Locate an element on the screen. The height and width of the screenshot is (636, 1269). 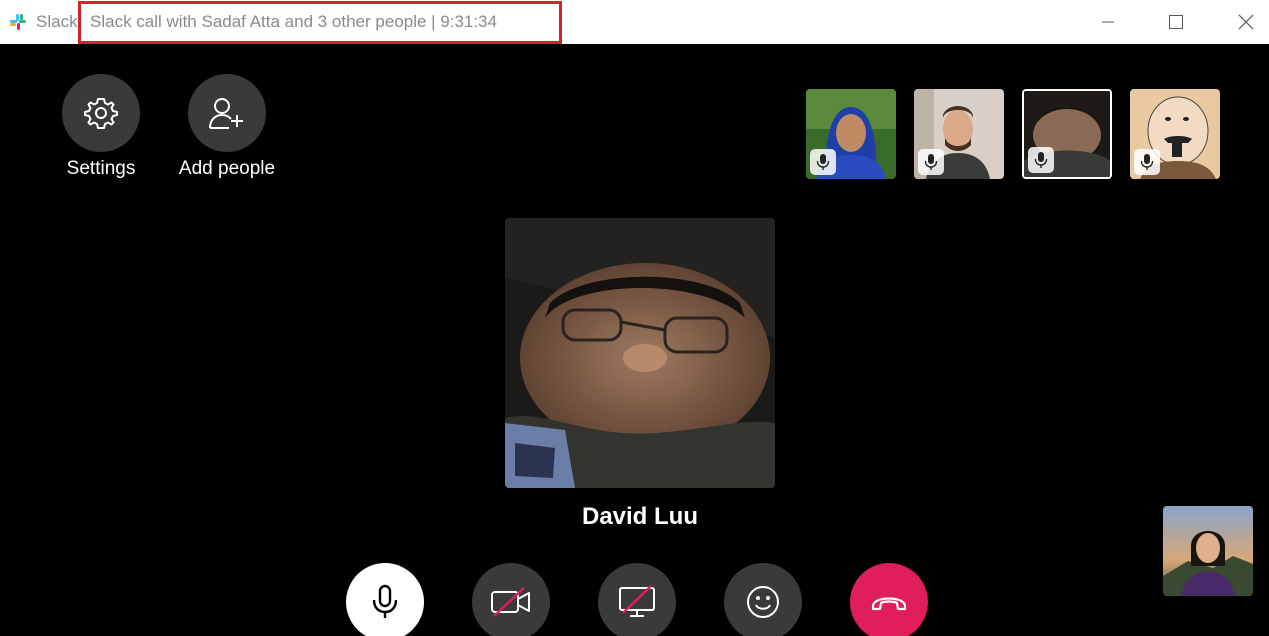
main-speaker-name: David Luu is located at coordinates (639, 516).